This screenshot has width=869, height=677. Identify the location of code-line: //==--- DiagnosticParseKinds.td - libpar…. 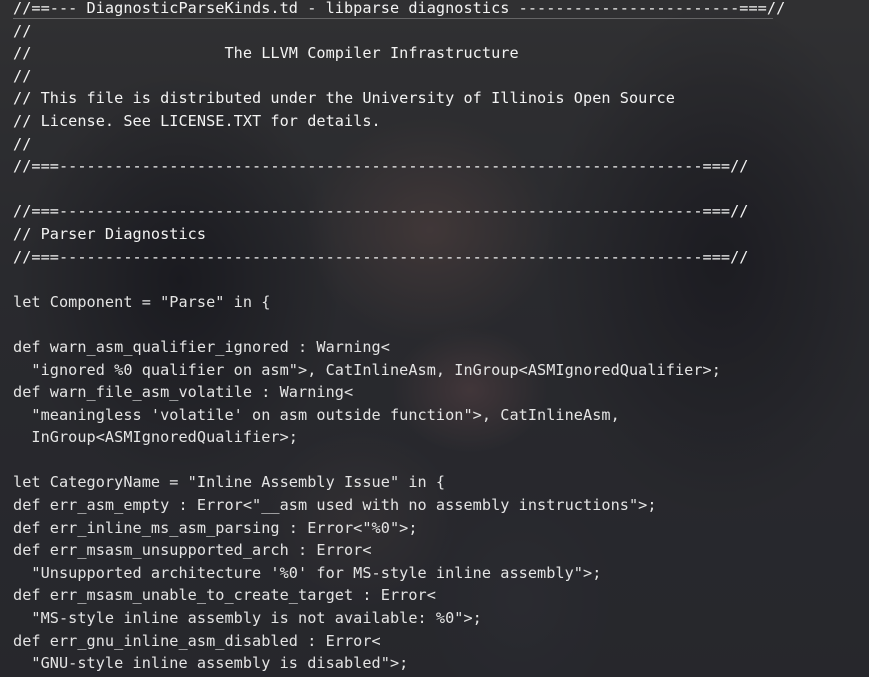
(441, 10).